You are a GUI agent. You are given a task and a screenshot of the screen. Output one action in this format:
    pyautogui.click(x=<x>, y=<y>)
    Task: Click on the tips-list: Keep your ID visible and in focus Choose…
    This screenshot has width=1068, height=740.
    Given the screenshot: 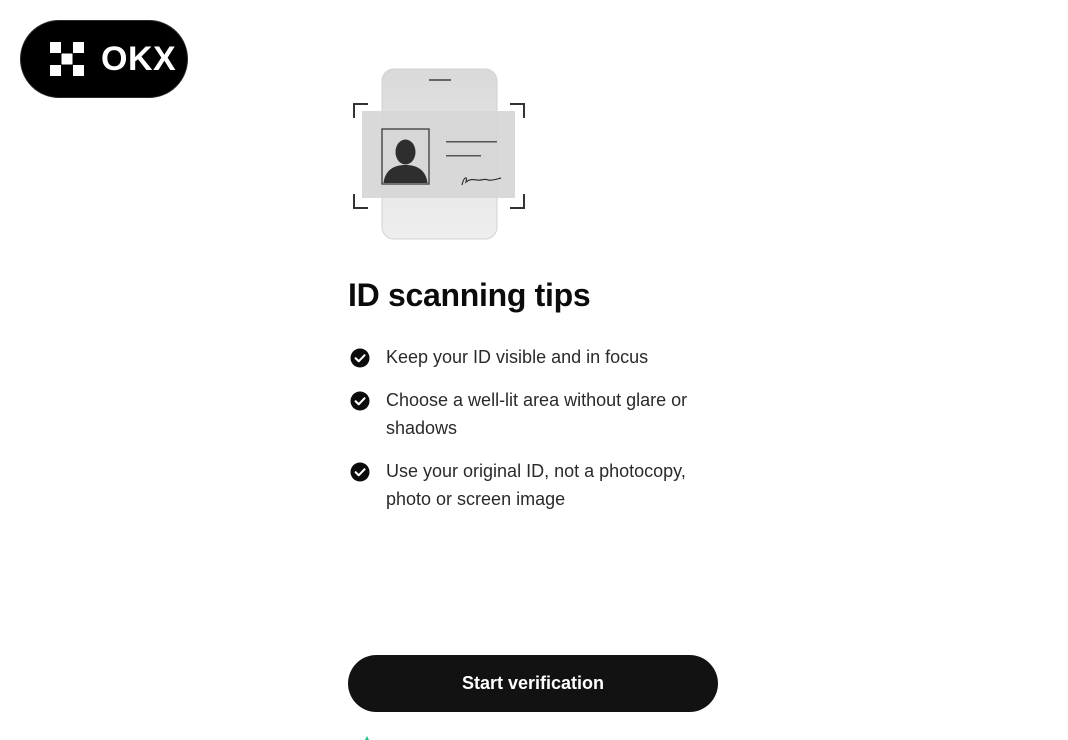 What is the action you would take?
    pyautogui.click(x=540, y=435)
    